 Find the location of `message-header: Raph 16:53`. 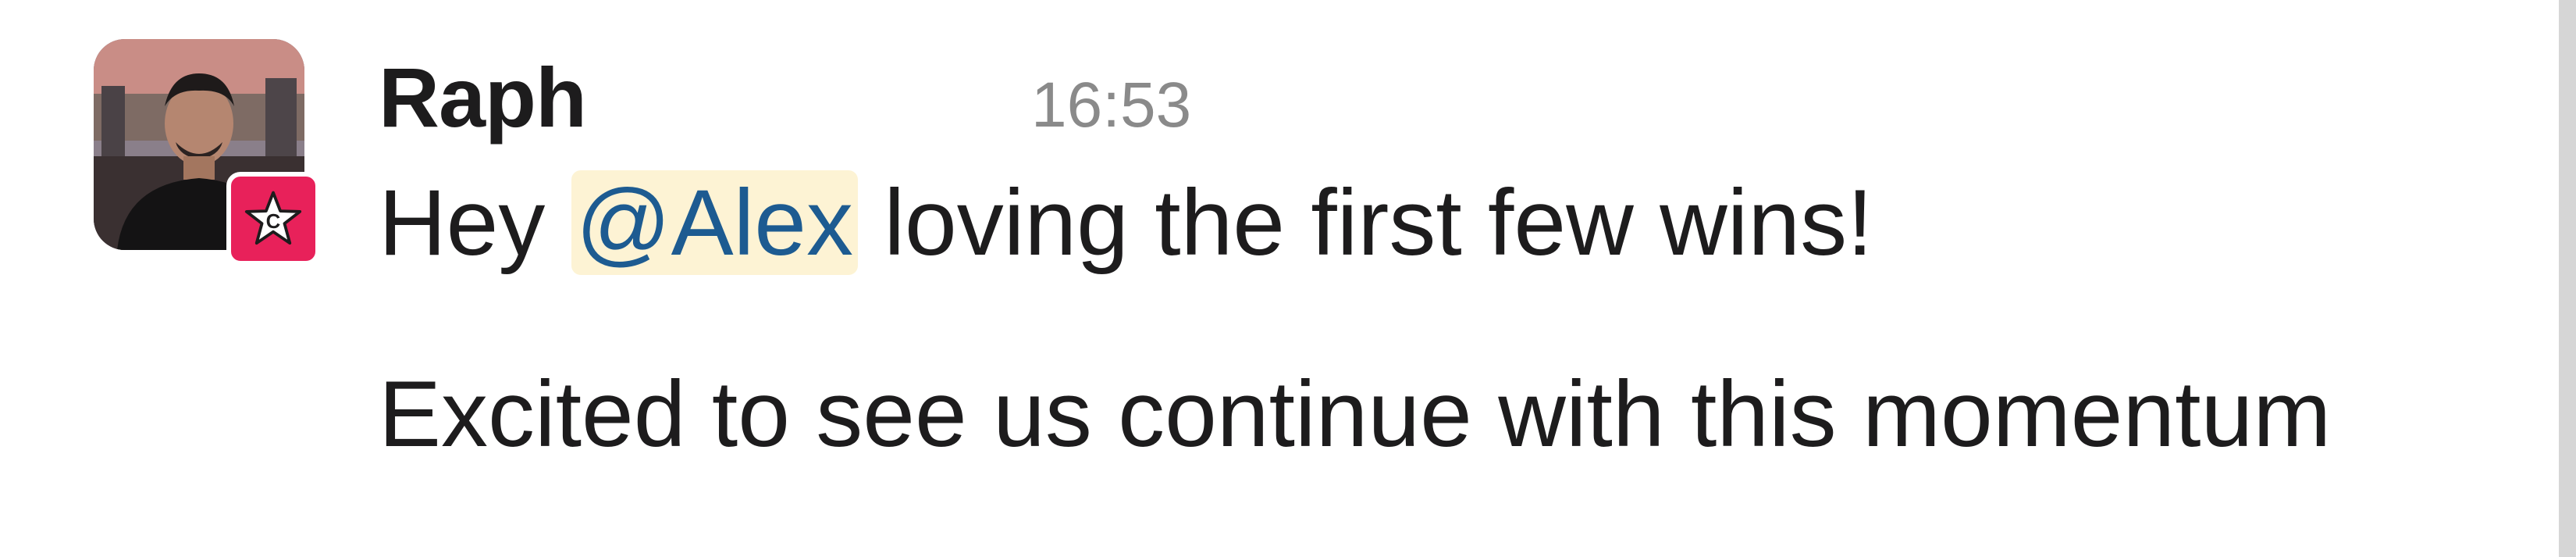

message-header: Raph 16:53 is located at coordinates (785, 97).